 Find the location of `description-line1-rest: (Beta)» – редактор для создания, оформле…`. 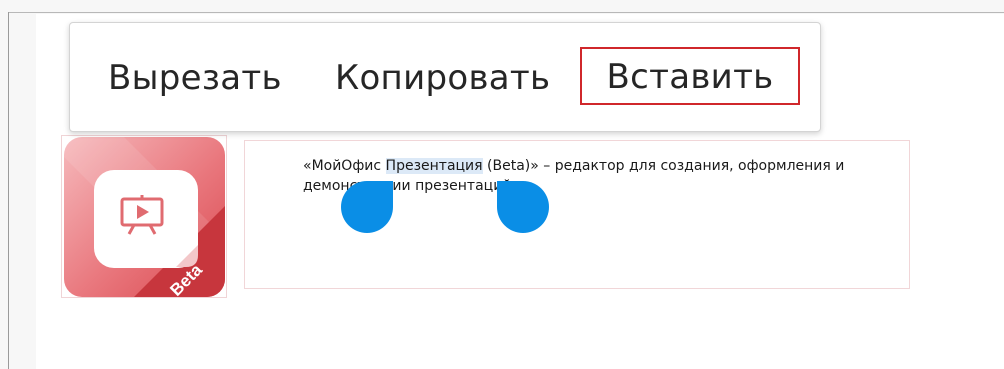

description-line1-rest: (Beta)» – редактор для создания, оформле… is located at coordinates (663, 166).